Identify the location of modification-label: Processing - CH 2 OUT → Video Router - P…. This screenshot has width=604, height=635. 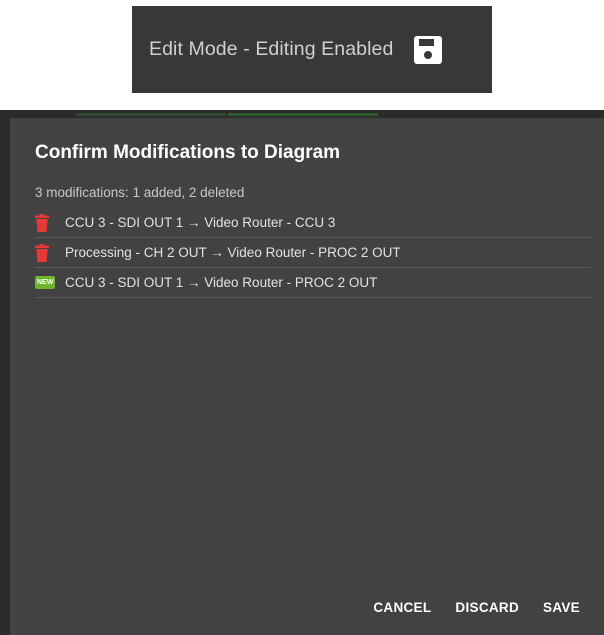
(233, 252).